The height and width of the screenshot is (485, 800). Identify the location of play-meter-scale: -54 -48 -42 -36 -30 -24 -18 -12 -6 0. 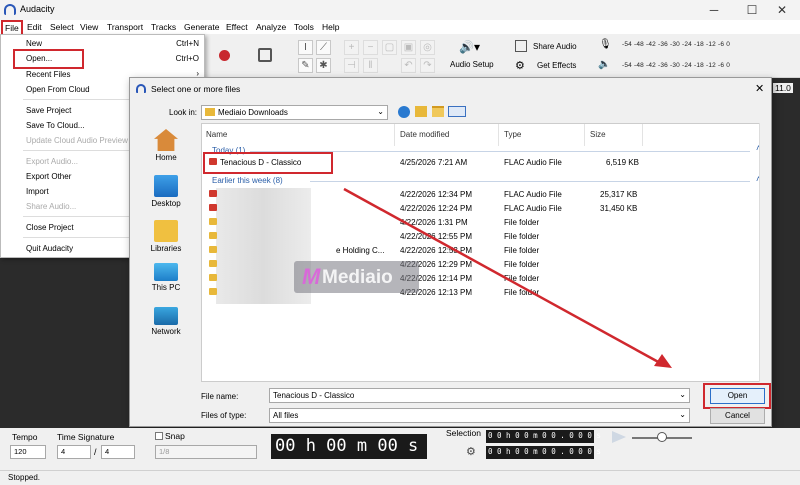
(676, 65).